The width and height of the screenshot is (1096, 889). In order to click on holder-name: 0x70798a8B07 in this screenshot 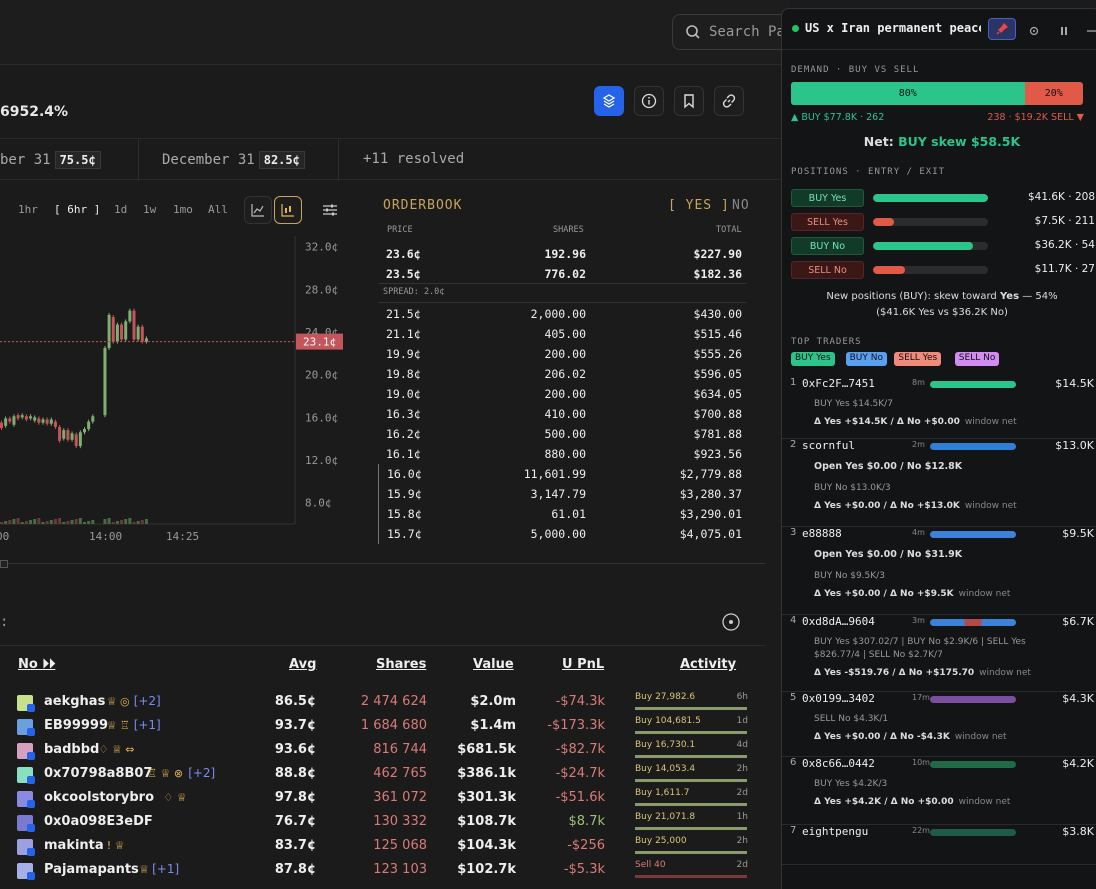, I will do `click(98, 773)`.